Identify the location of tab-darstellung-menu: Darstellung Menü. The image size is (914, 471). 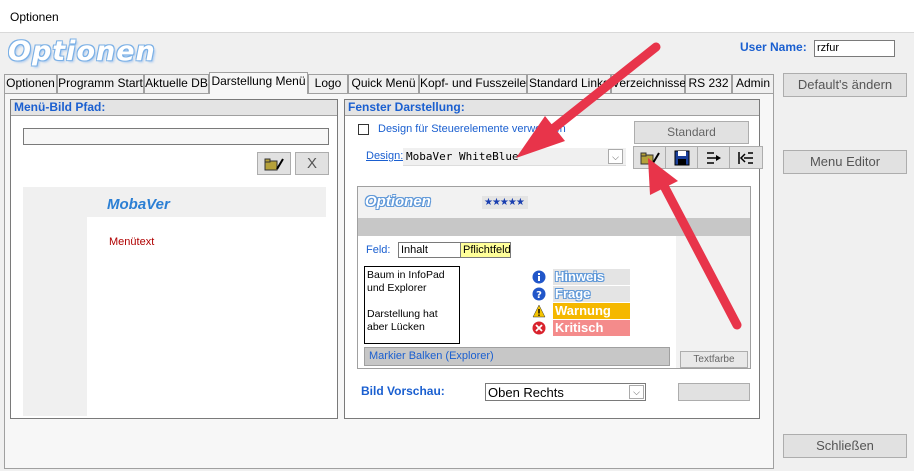
(258, 83).